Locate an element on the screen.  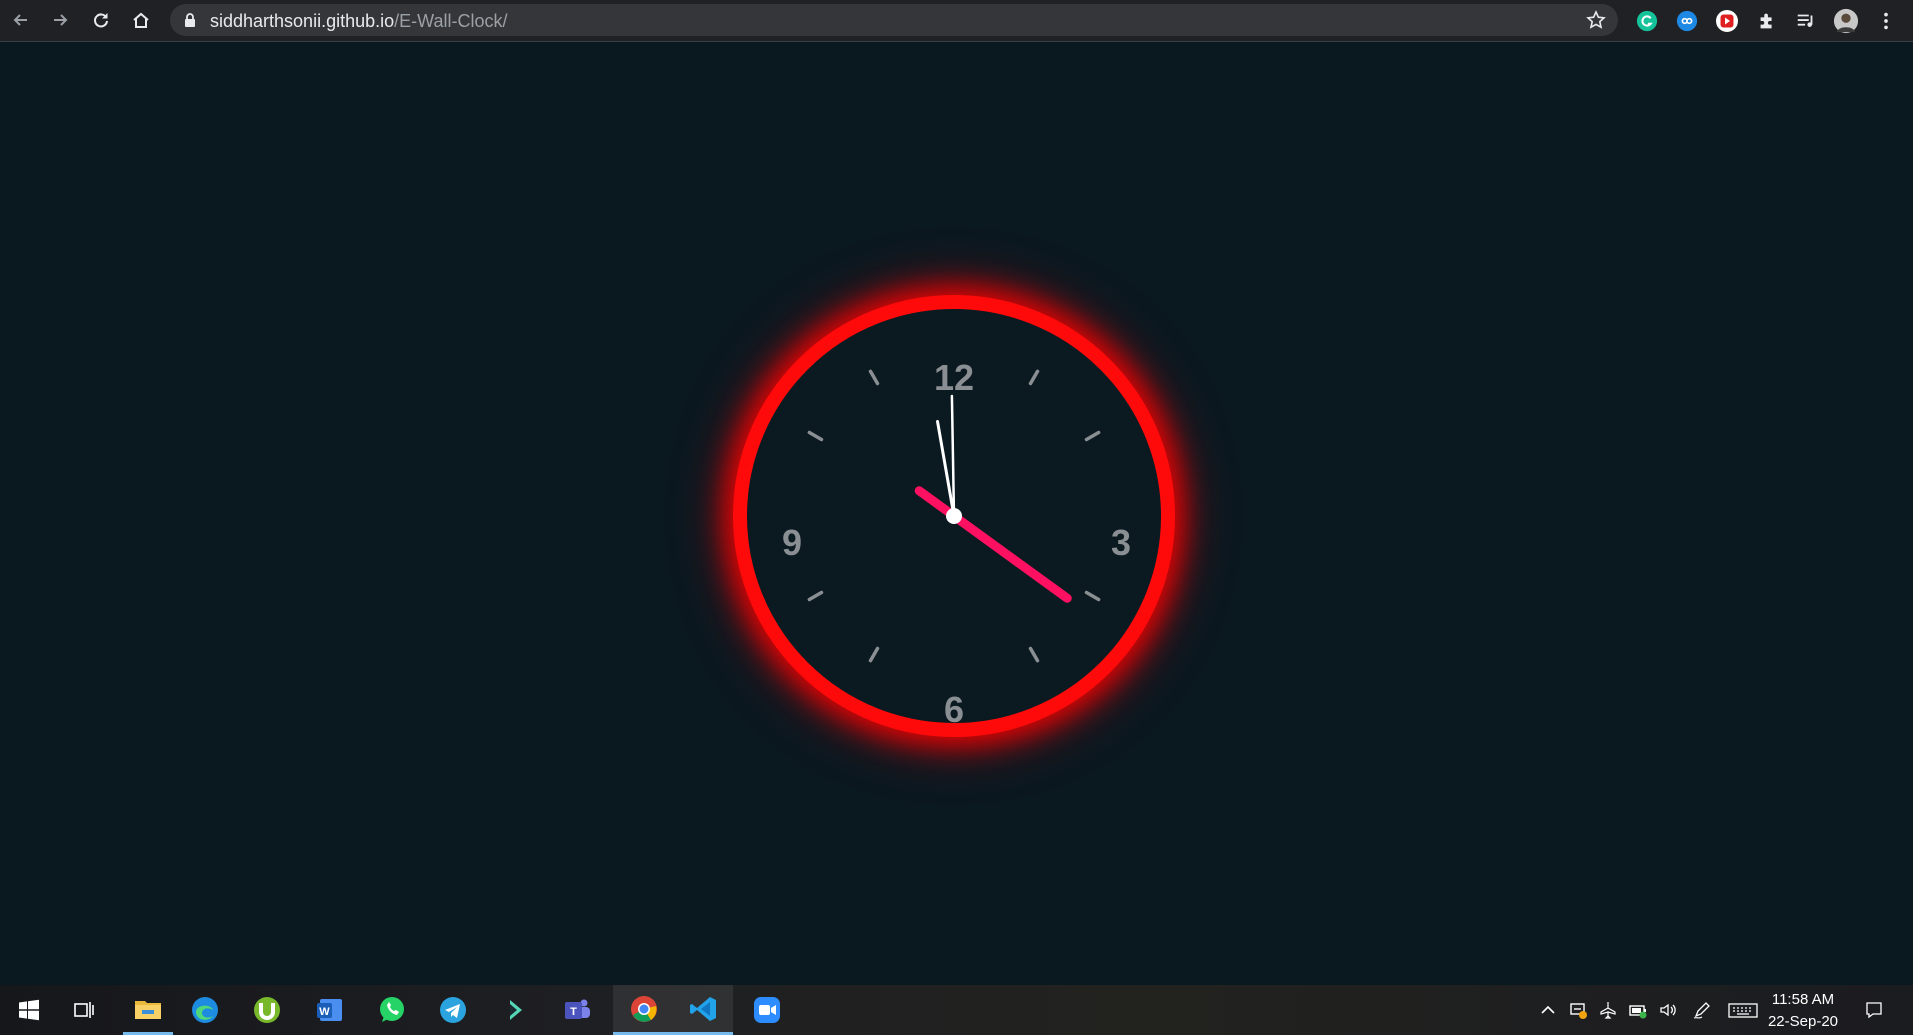
file-explorer-icon is located at coordinates (148, 1009).